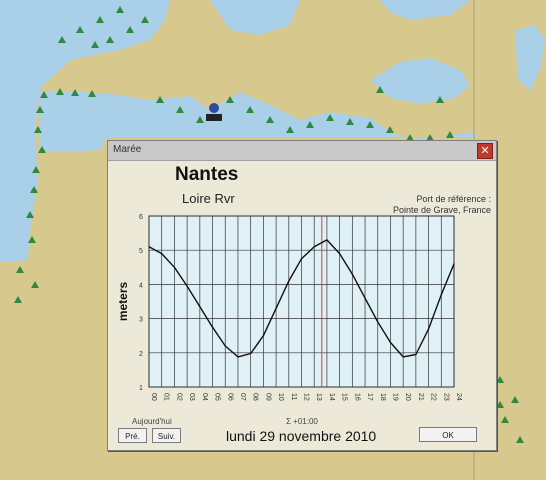 The width and height of the screenshot is (546, 480). I want to click on x-tick-label: 12, so click(306, 397).